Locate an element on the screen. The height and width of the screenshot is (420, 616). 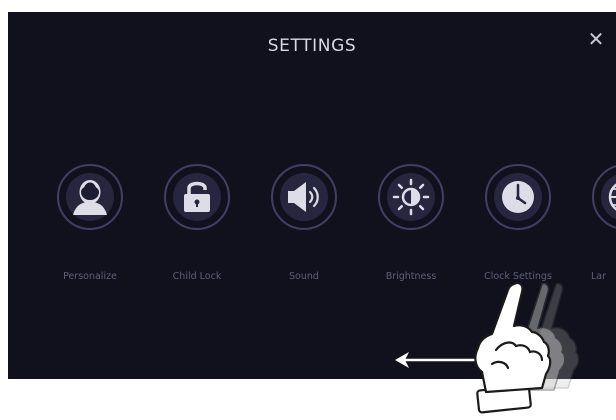
person-icon is located at coordinates (90, 197).